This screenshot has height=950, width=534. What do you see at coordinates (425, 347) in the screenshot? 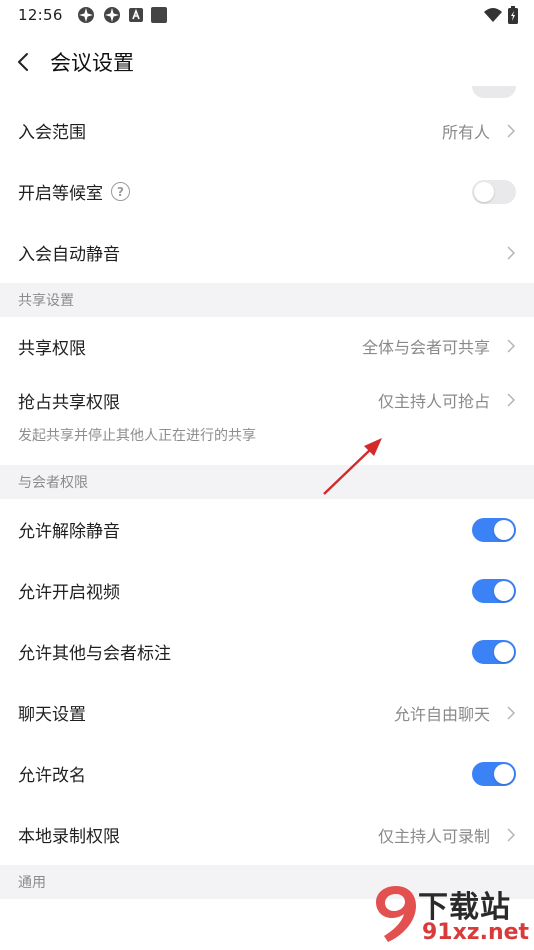
I see `share-permission-value: 全体与会者可共享` at bounding box center [425, 347].